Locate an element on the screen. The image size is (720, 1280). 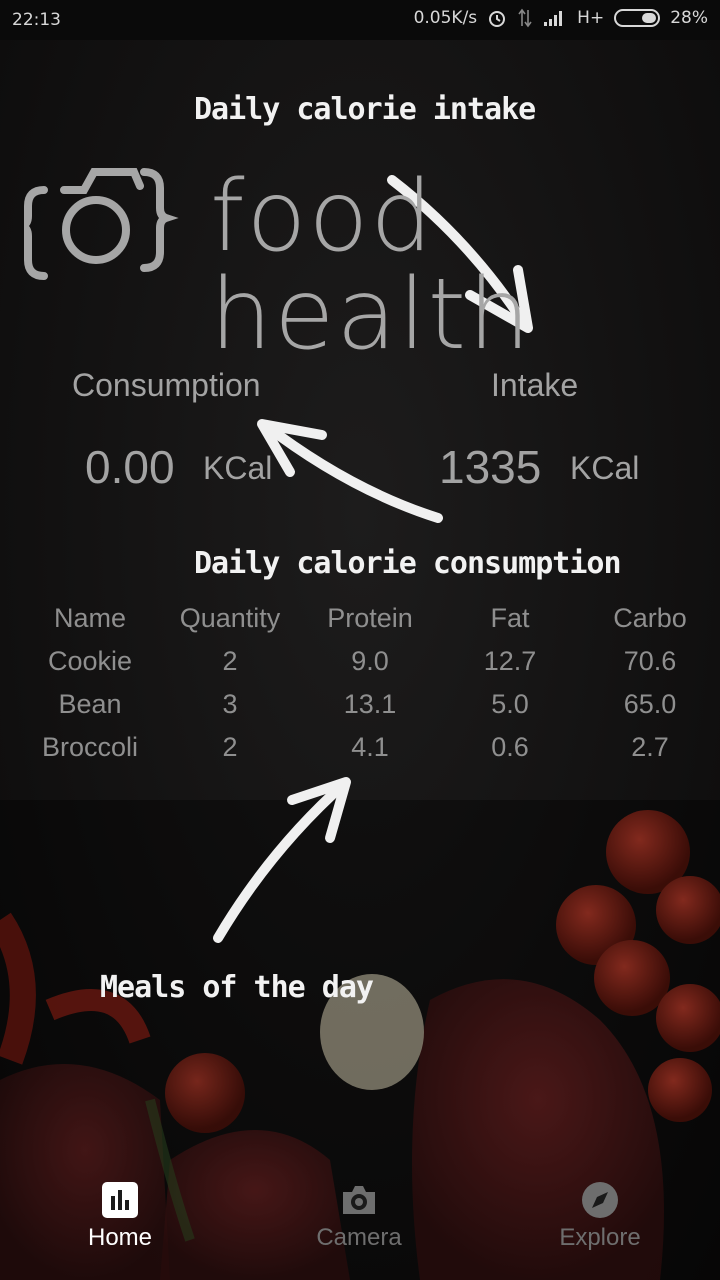
column-header-quantity: Quantity is located at coordinates (230, 618).